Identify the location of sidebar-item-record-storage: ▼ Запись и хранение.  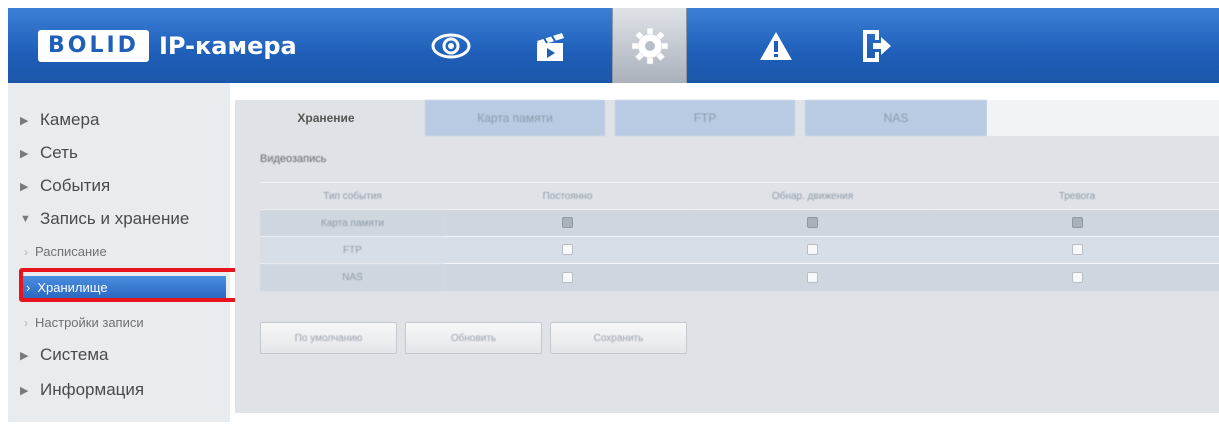
(104, 219).